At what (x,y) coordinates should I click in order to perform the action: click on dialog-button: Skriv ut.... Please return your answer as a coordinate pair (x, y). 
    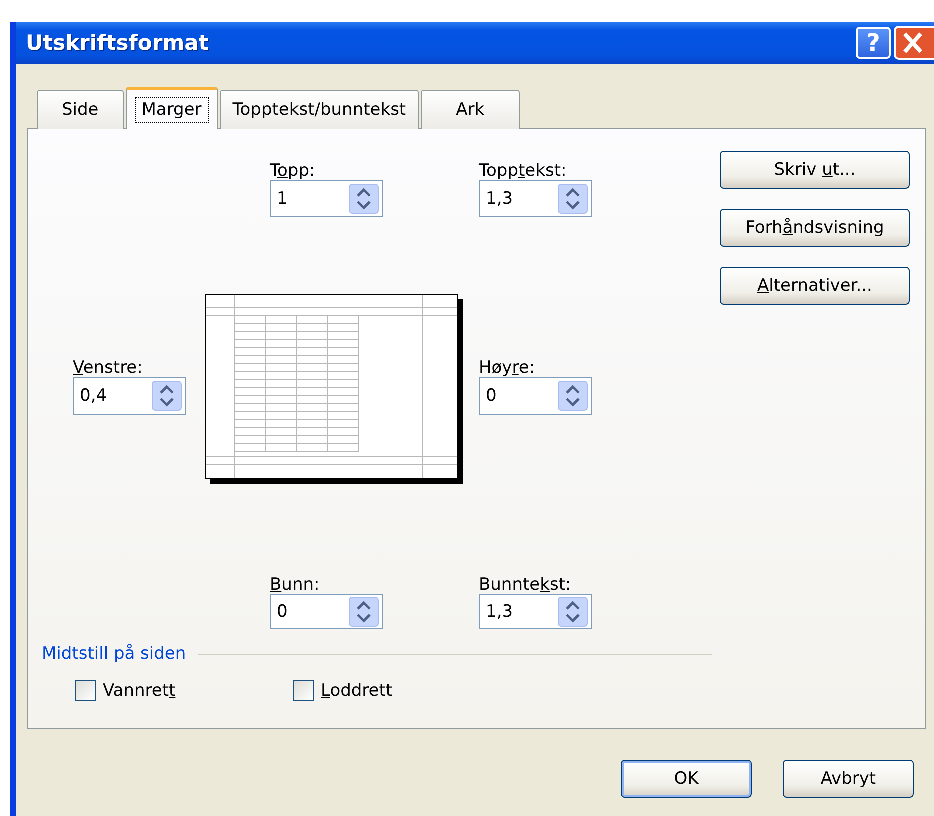
    Looking at the image, I should click on (815, 170).